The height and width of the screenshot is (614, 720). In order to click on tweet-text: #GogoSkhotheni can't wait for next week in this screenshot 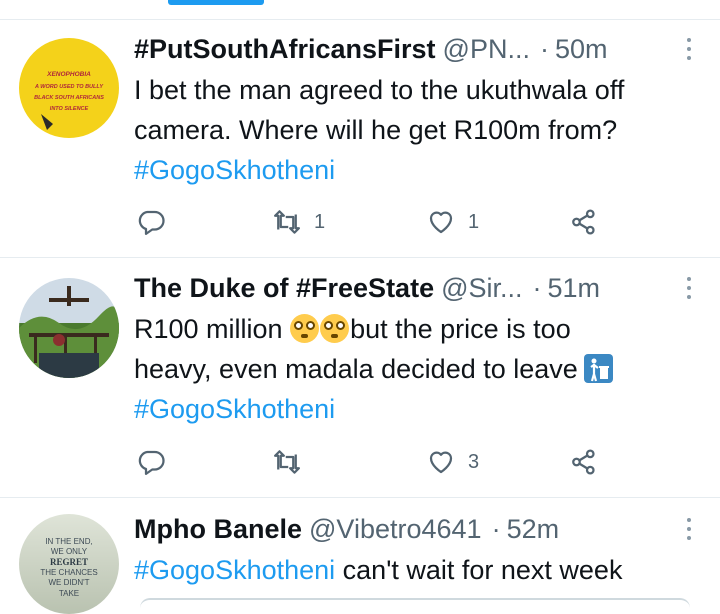, I will do `click(419, 570)`.